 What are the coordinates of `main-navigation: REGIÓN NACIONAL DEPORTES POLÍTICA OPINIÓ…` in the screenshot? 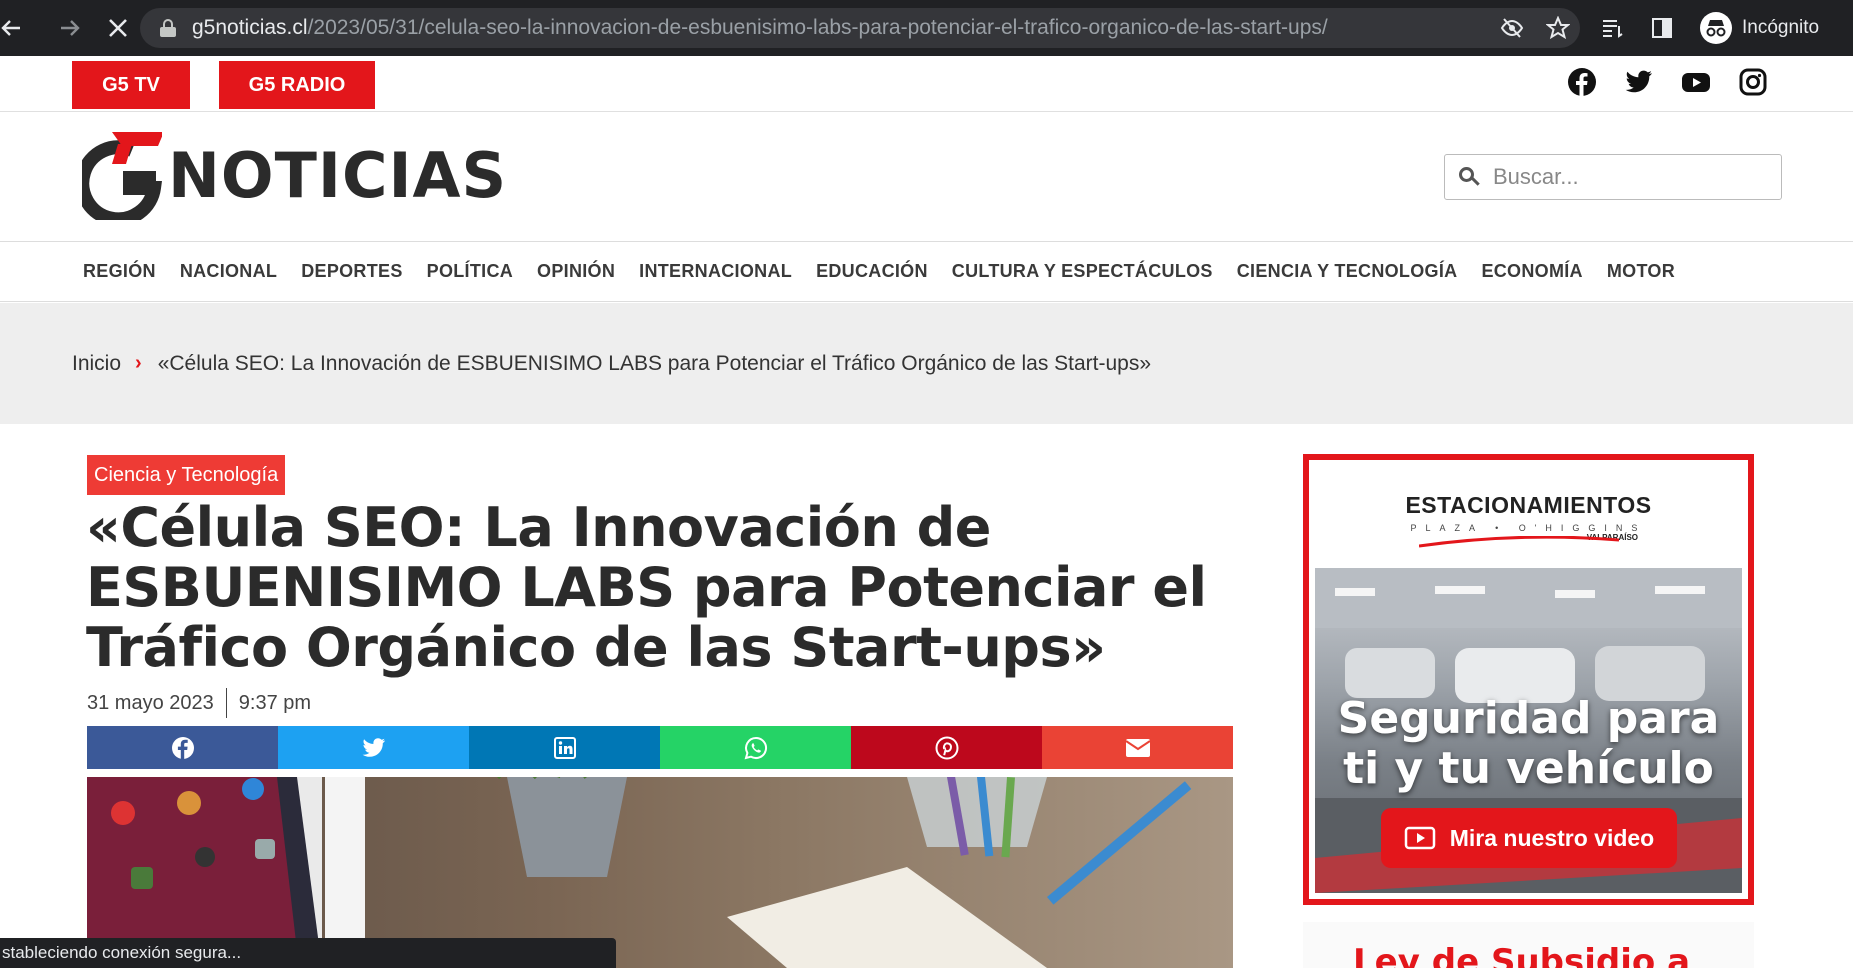 It's located at (926, 272).